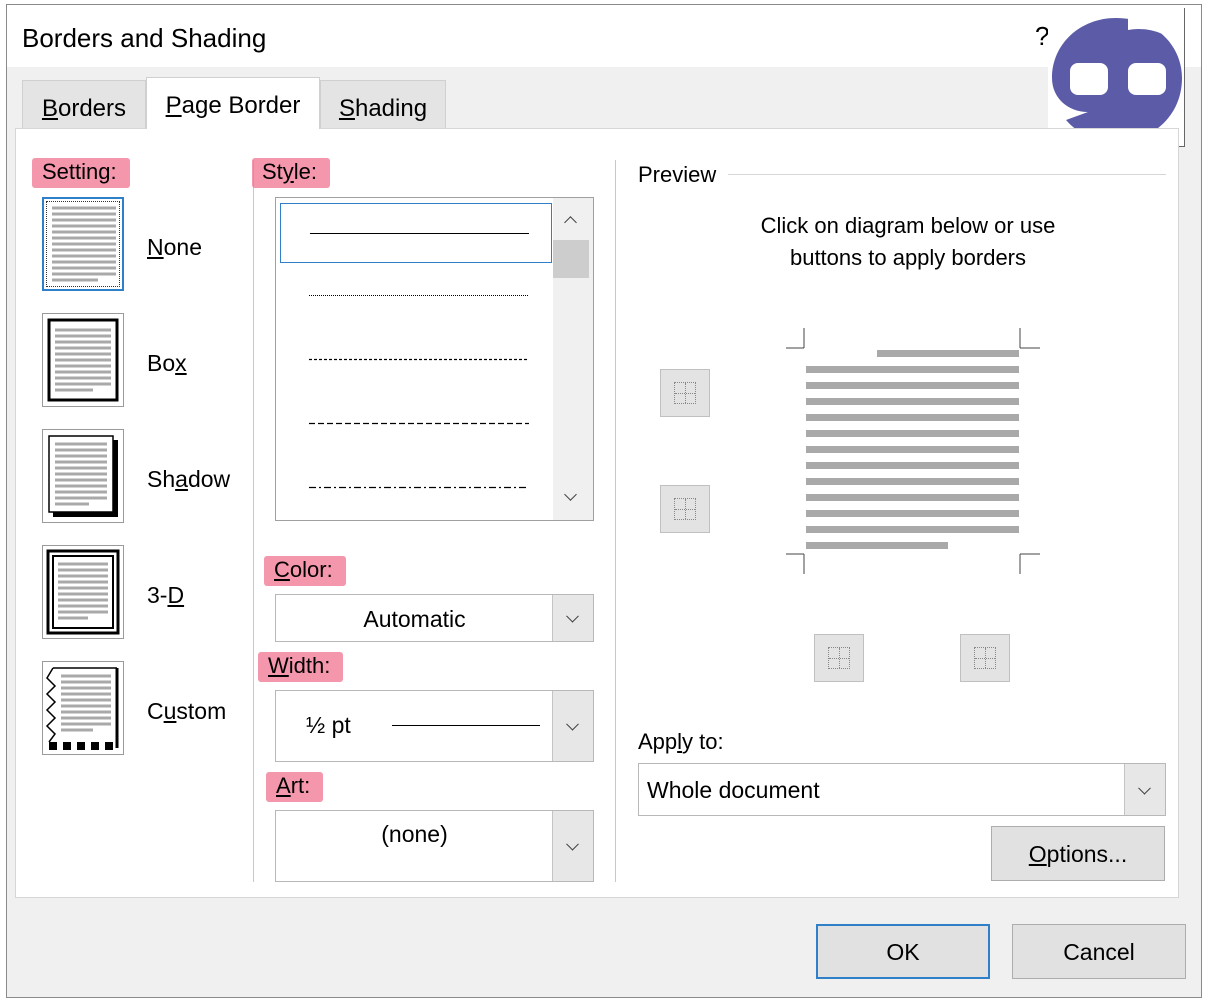  I want to click on tab-borders-mnemonic: B, so click(49, 108).